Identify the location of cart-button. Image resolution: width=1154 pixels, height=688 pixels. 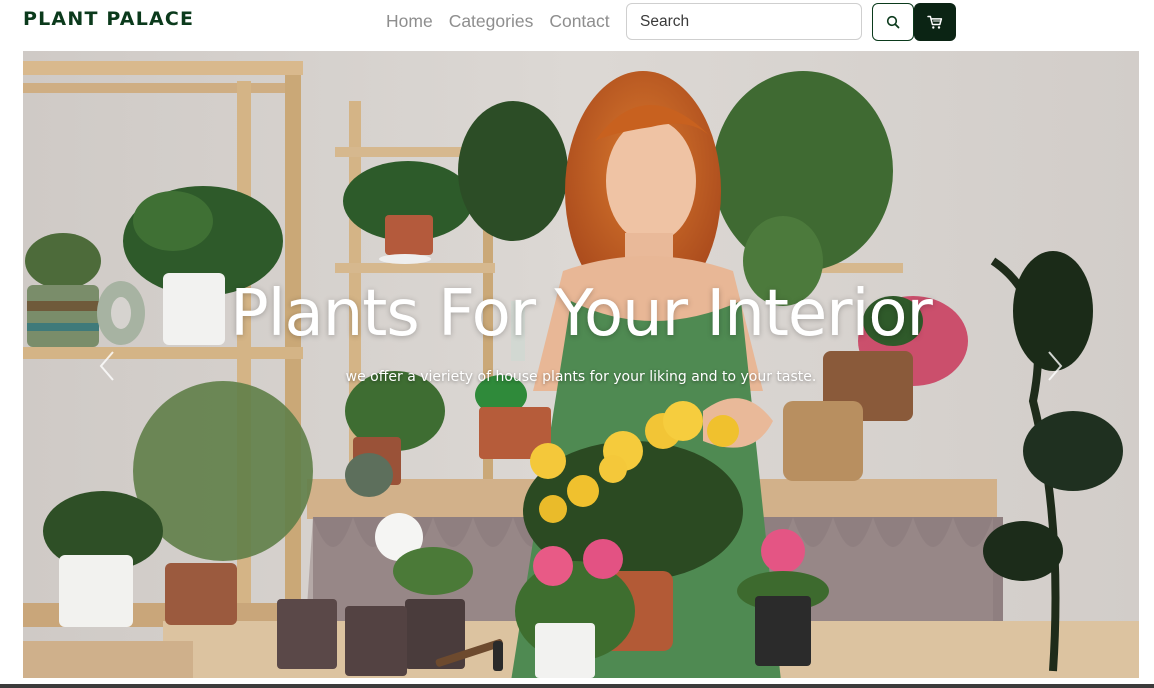
(935, 22).